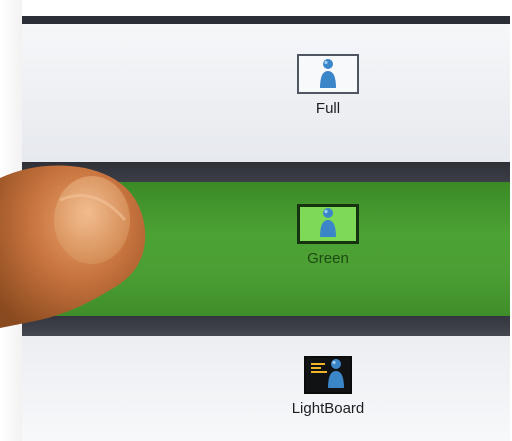 This screenshot has height=441, width=512. I want to click on mode-full: Full, so click(328, 86).